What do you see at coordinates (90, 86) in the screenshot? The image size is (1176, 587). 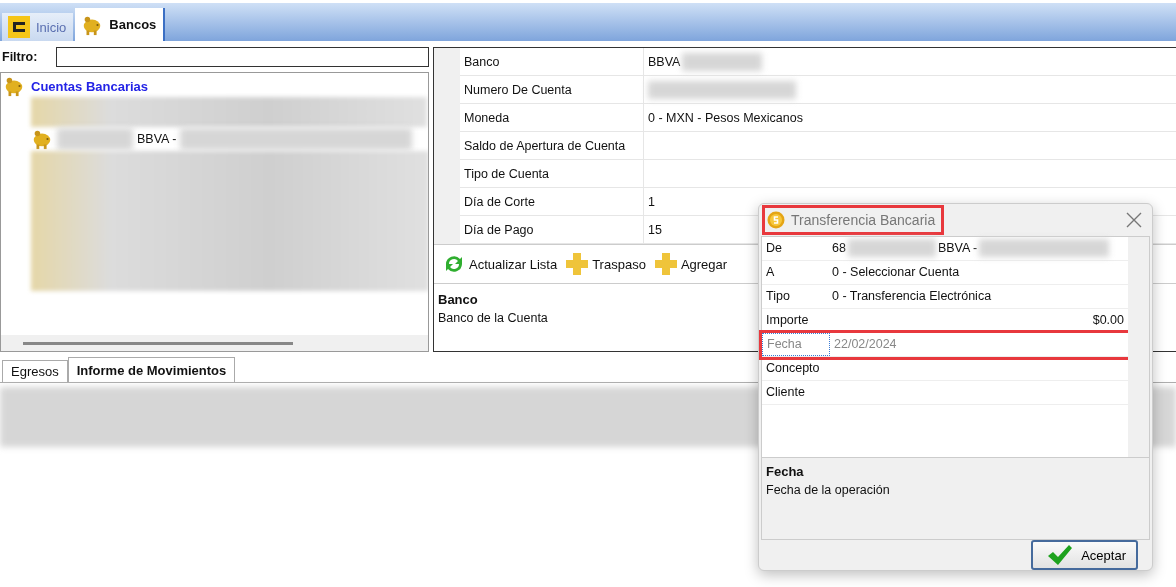 I see `tree-root-label: Cuentas Bancarias` at bounding box center [90, 86].